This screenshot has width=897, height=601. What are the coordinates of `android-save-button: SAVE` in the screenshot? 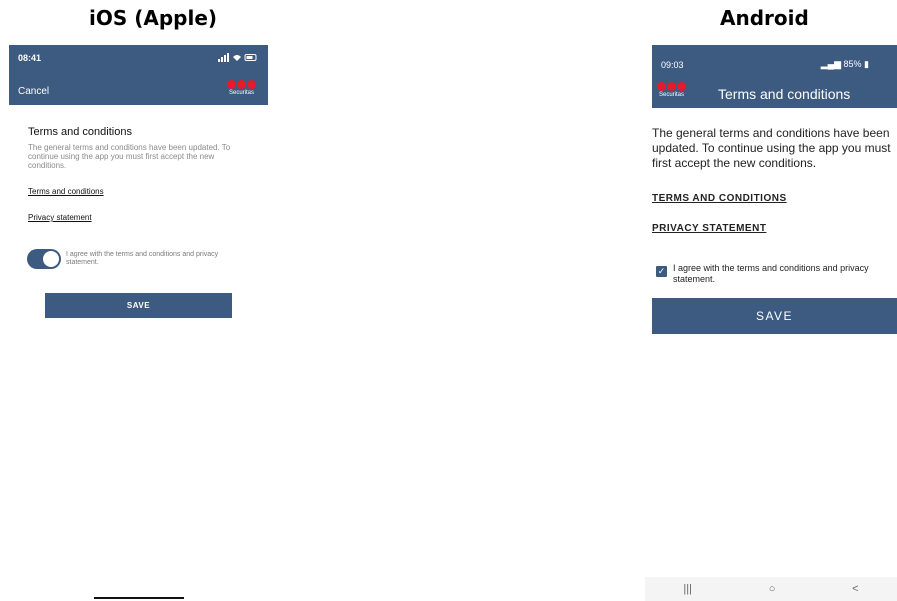 It's located at (774, 316).